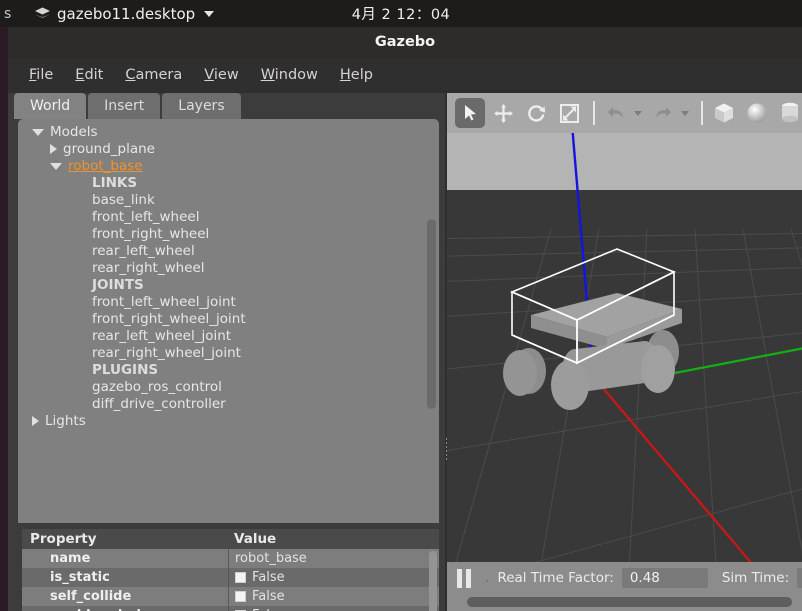 This screenshot has height=611, width=802. Describe the element at coordinates (220, 182) in the screenshot. I see `tree-item-links: LINKS` at that location.